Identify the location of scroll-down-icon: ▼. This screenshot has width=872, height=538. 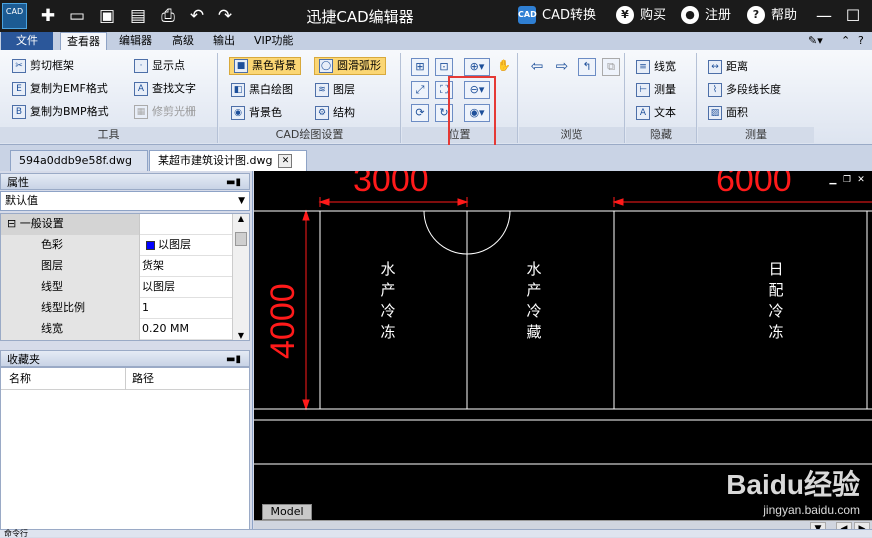
(241, 335).